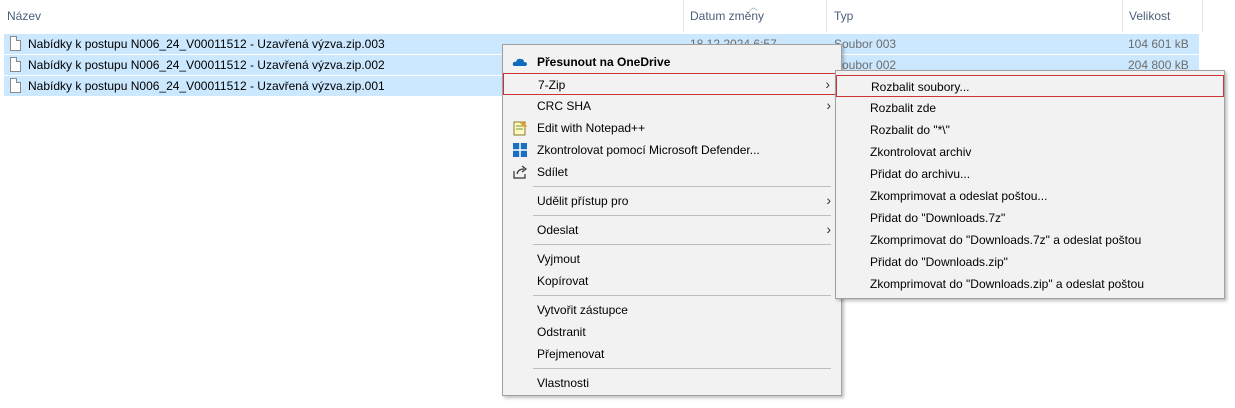 Image resolution: width=1235 pixels, height=408 pixels. I want to click on menu-item-label: Vlastnosti, so click(563, 383).